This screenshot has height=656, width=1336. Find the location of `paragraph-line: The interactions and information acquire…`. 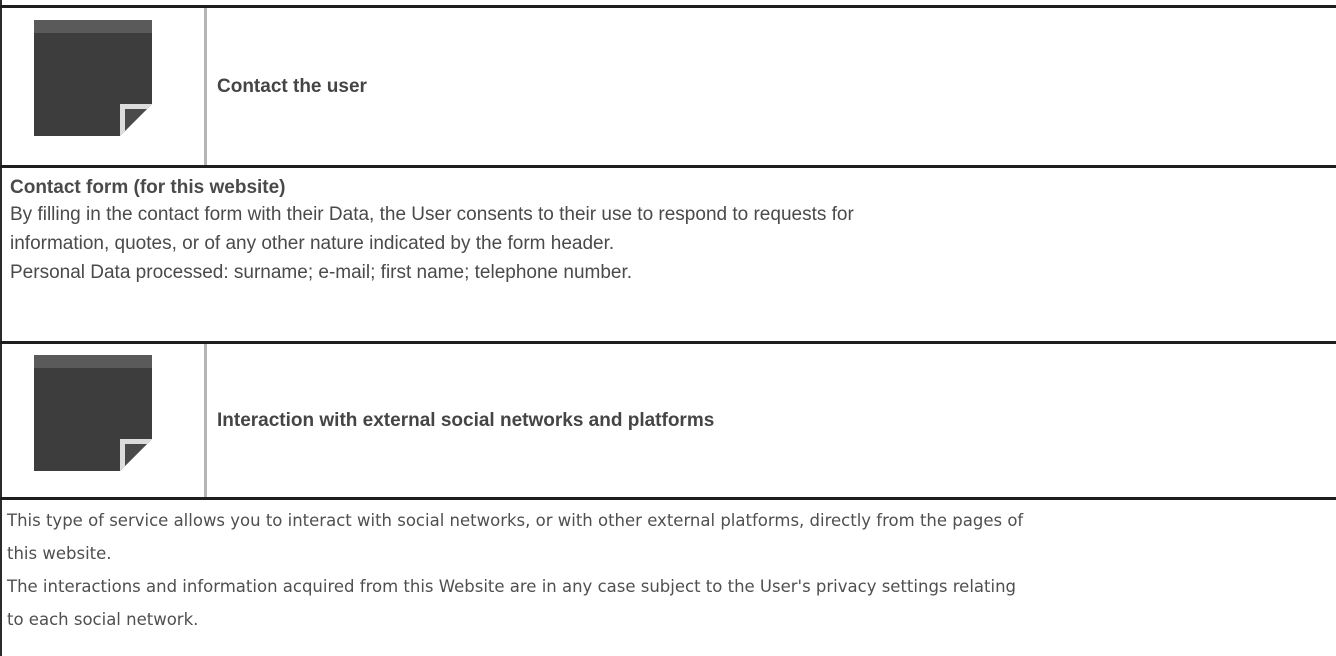

paragraph-line: The interactions and information acquire… is located at coordinates (512, 586).